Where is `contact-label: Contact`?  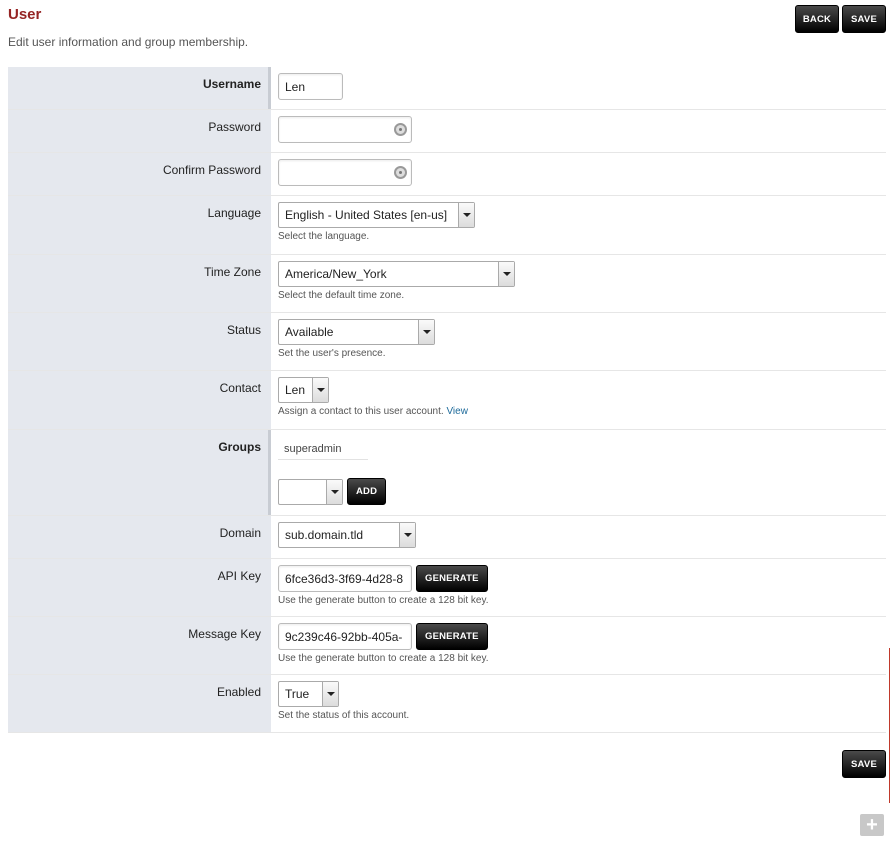
contact-label: Contact is located at coordinates (139, 400).